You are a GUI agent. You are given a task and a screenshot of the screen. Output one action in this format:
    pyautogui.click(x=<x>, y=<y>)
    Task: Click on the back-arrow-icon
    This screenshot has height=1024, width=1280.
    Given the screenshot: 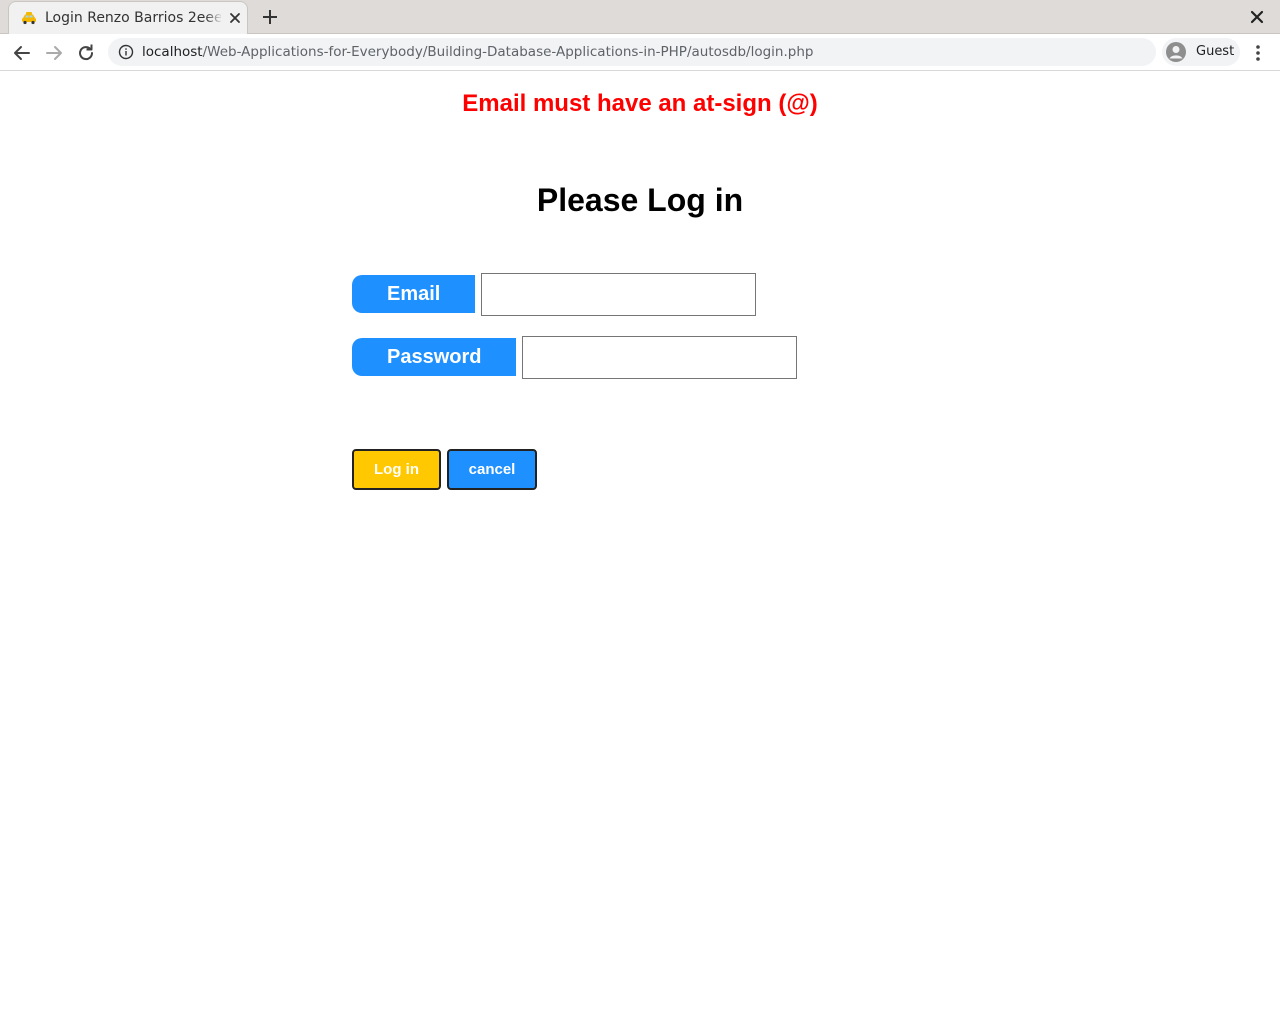 What is the action you would take?
    pyautogui.click(x=22, y=53)
    